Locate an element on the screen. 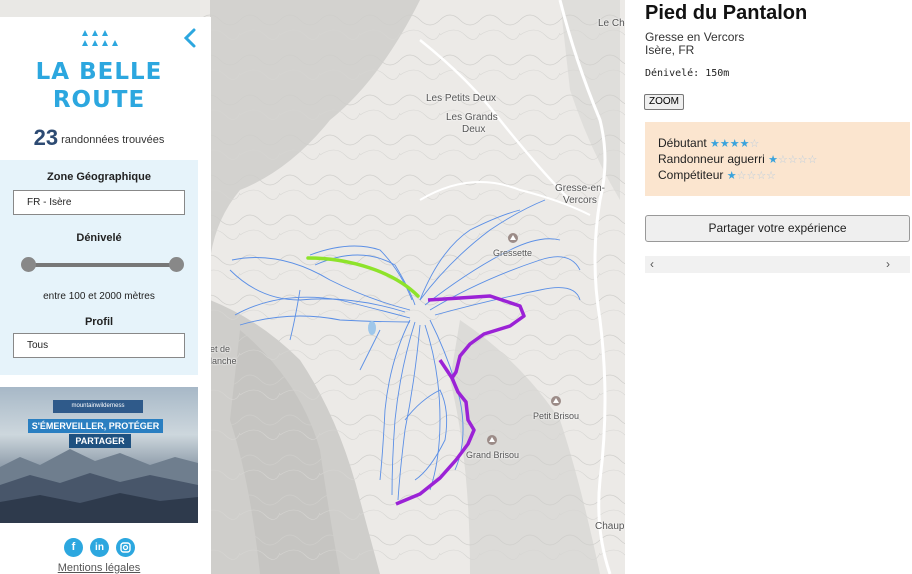 The height and width of the screenshot is (574, 912). logo-mountains-icon is located at coordinates (100, 38).